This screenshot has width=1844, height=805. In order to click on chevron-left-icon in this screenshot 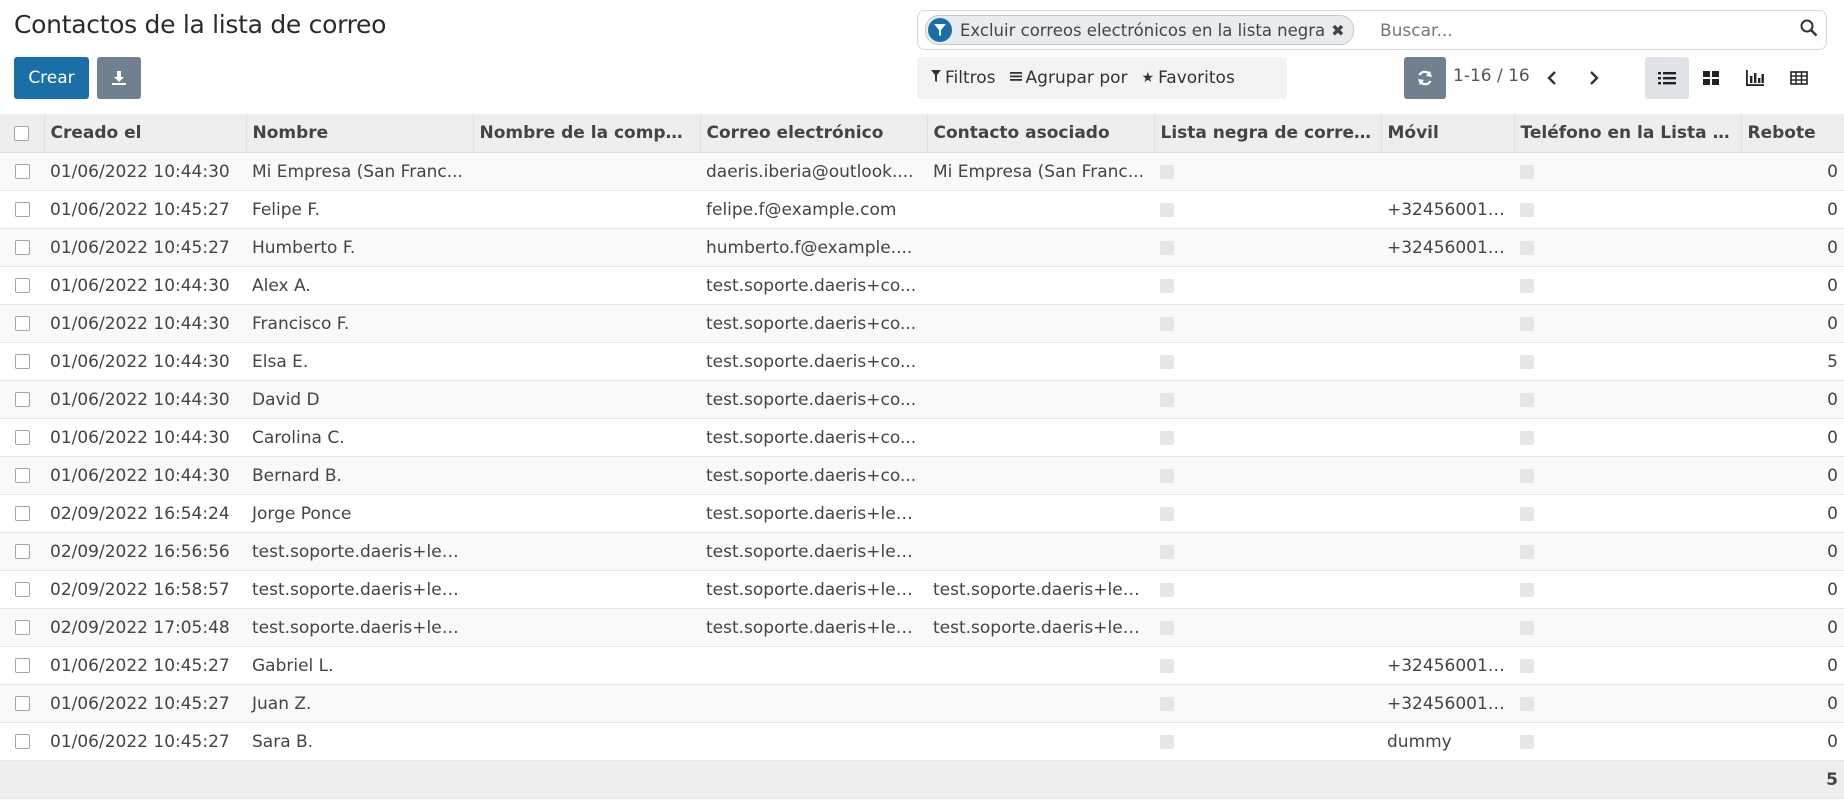, I will do `click(1551, 78)`.